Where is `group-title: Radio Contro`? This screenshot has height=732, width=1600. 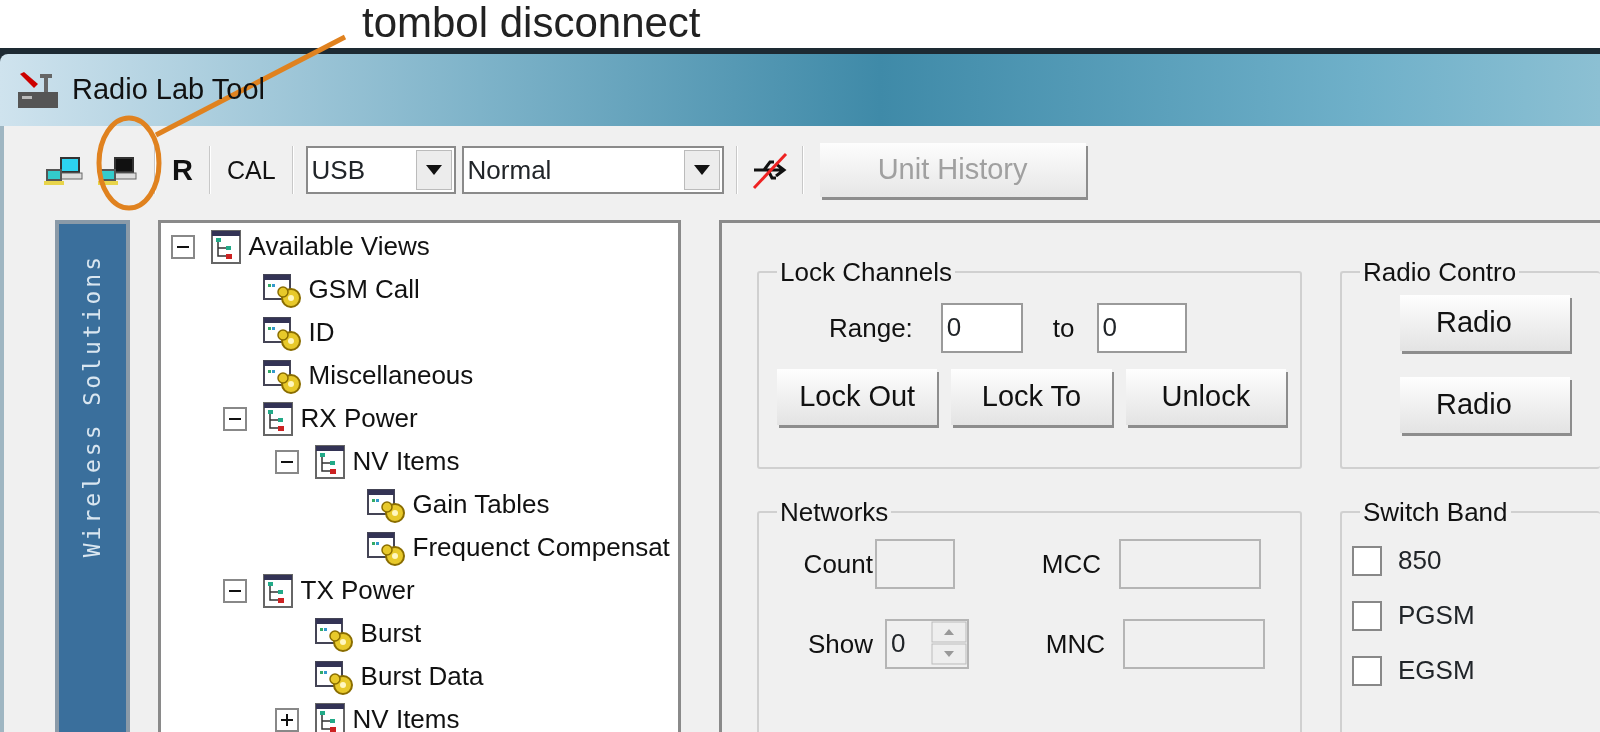
group-title: Radio Contro is located at coordinates (1440, 272).